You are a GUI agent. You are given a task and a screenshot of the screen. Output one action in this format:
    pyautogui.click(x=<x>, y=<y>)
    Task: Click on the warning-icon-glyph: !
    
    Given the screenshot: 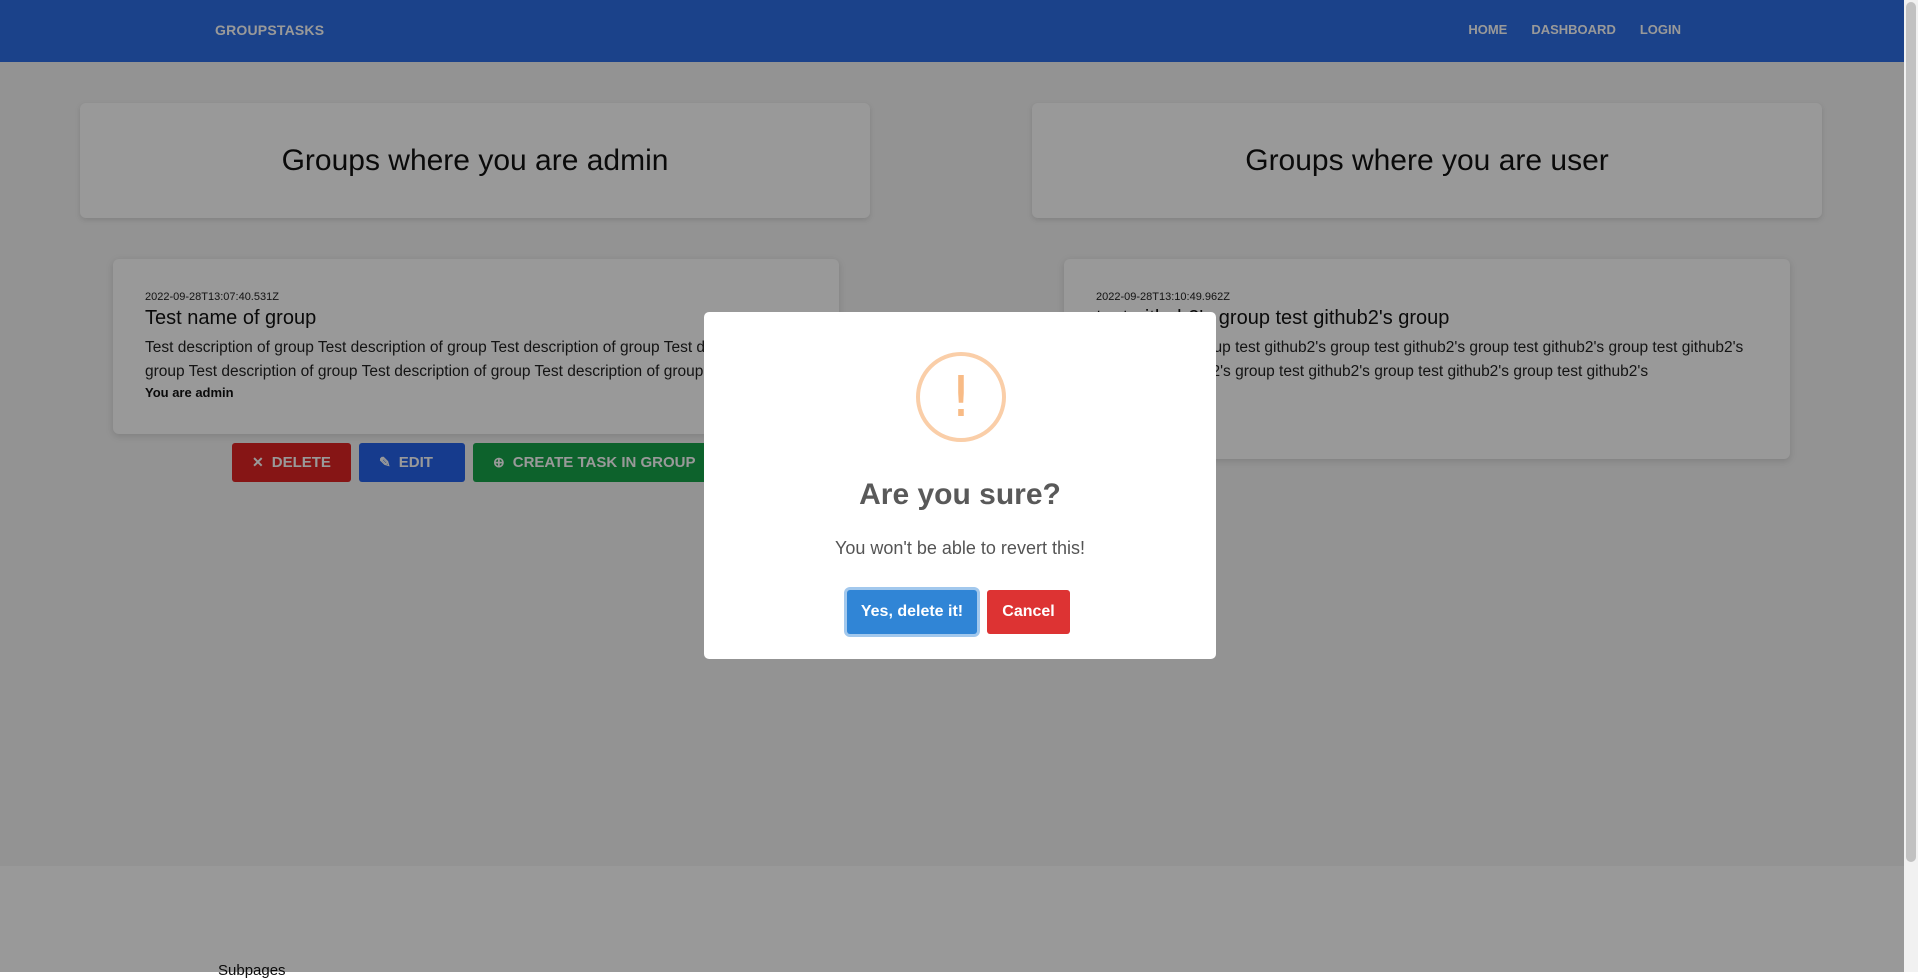 What is the action you would take?
    pyautogui.click(x=961, y=397)
    